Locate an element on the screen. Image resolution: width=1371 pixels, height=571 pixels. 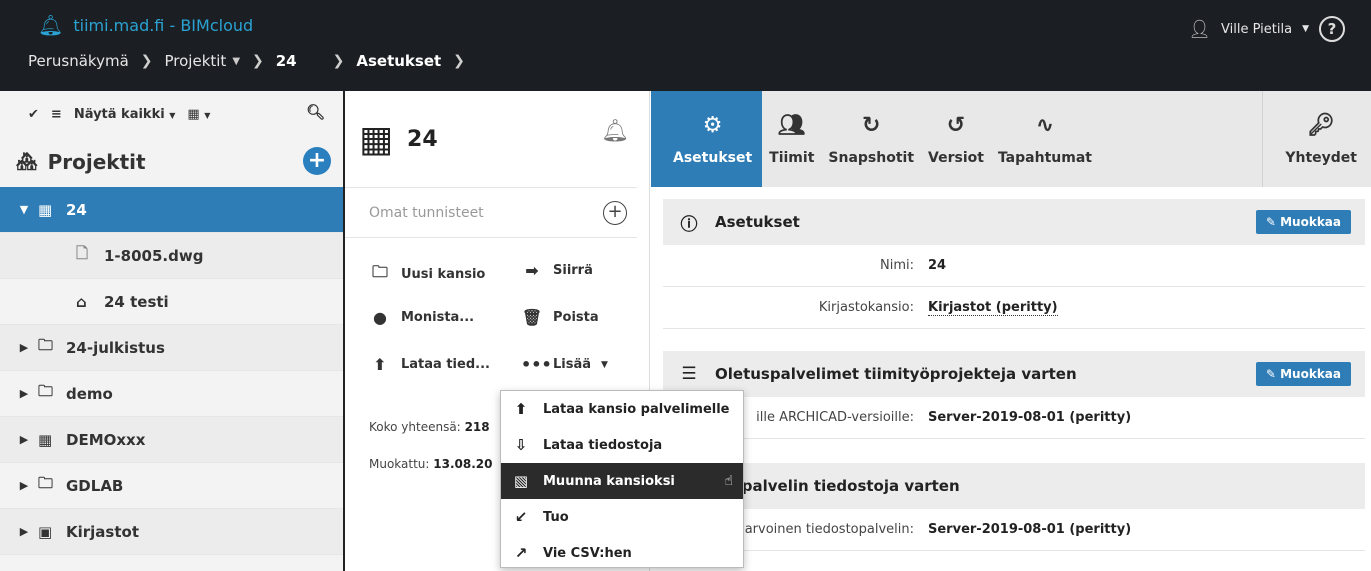
library-link: Kirjastot (peritty) is located at coordinates (993, 308).